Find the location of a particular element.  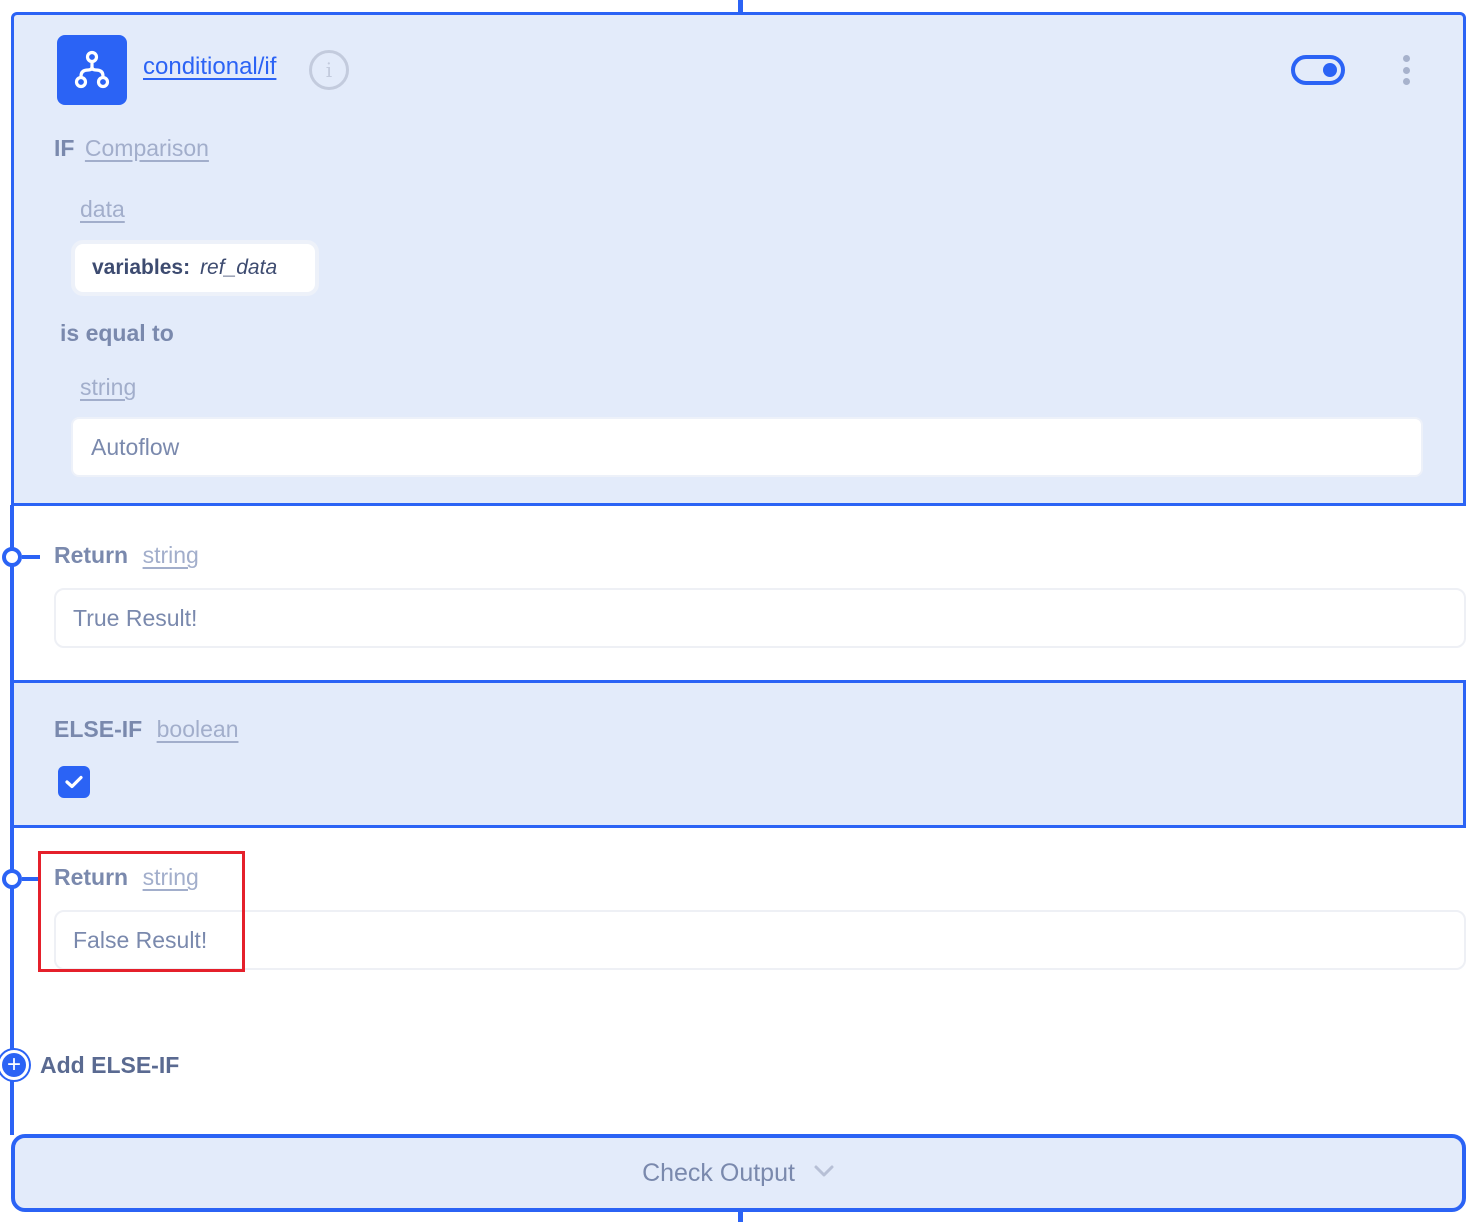

variable-pill: variables: ref_data is located at coordinates (195, 268).